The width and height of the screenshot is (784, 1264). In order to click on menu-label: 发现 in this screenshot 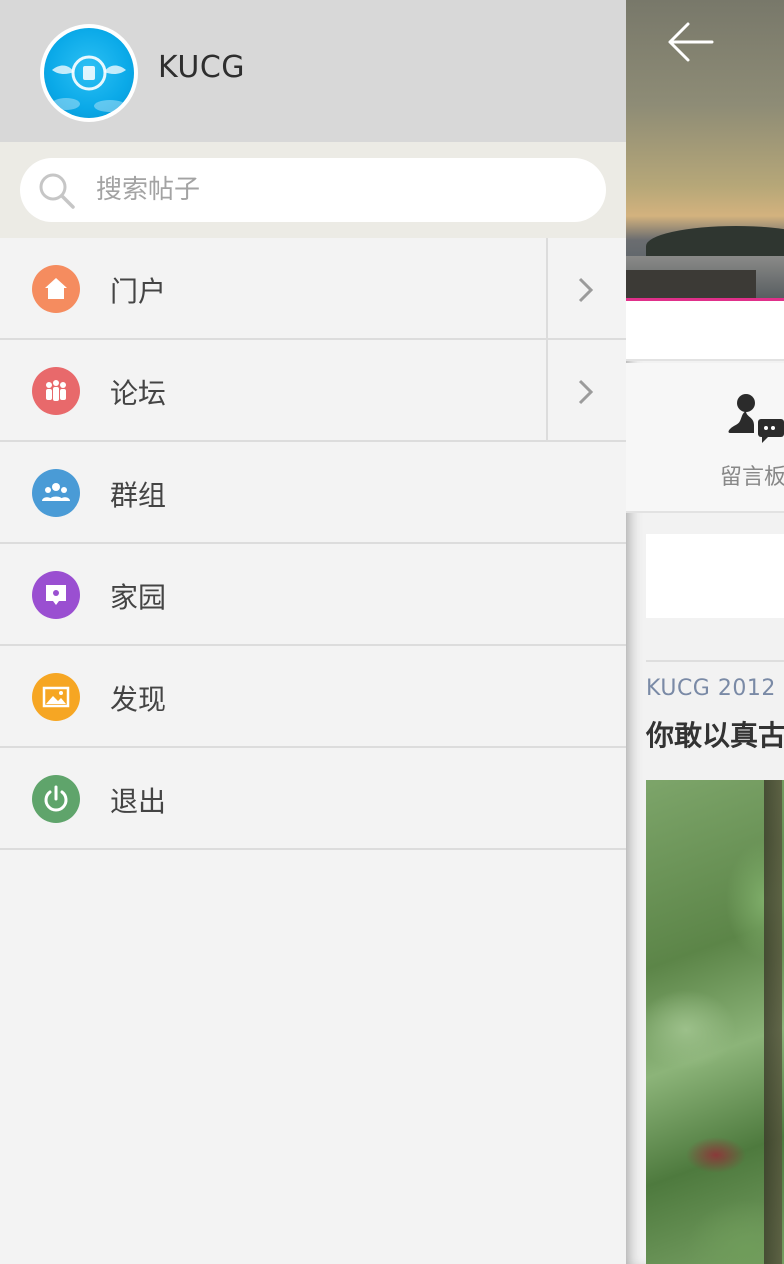, I will do `click(138, 699)`.